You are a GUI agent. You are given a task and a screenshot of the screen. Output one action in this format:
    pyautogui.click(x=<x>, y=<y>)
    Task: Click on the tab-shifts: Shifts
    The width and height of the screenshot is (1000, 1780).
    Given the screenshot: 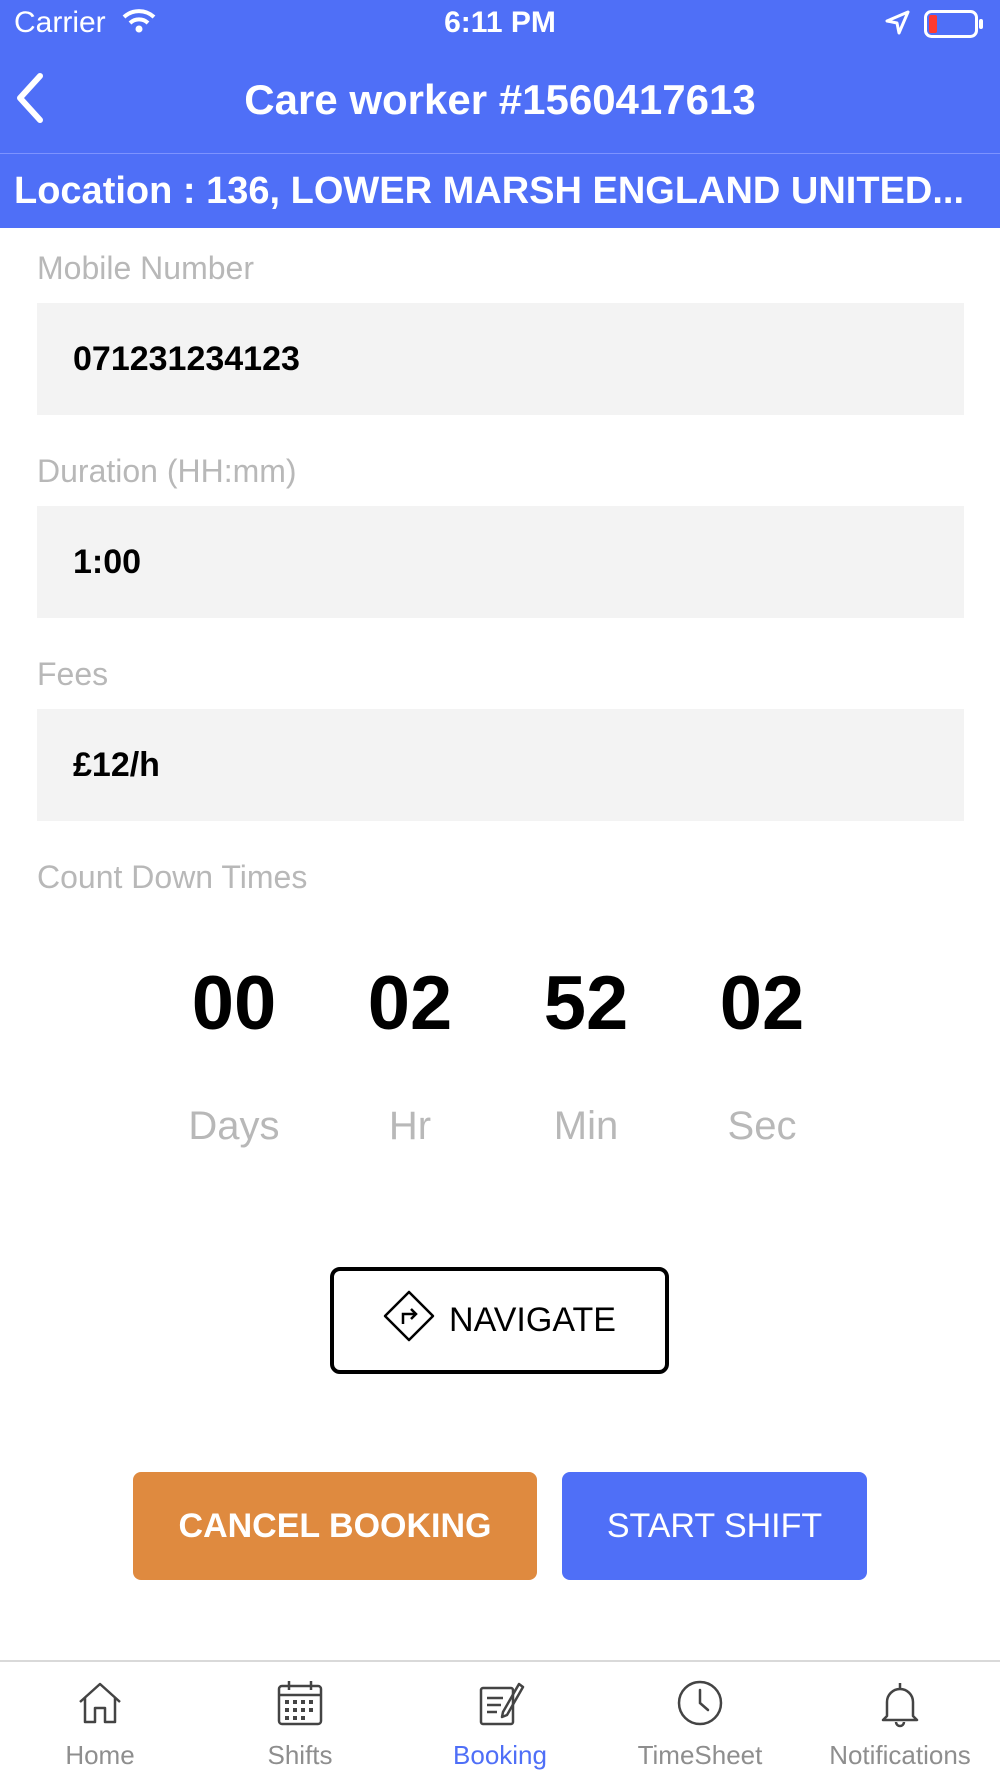 What is the action you would take?
    pyautogui.click(x=300, y=1721)
    